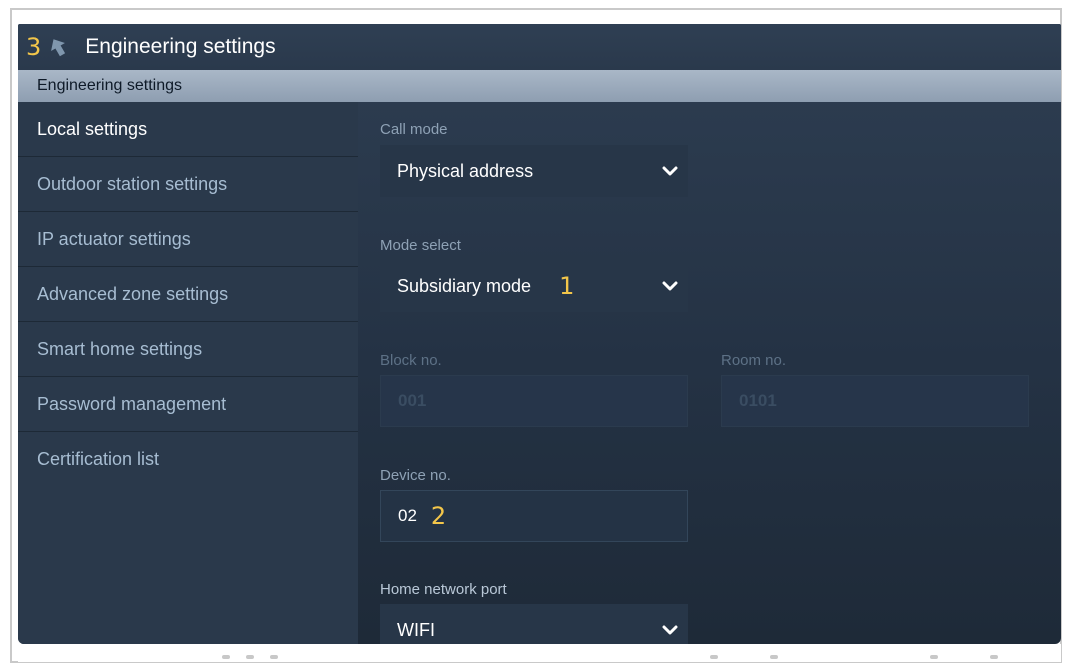 This screenshot has width=1065, height=666. I want to click on room-no-field: 0101, so click(875, 401).